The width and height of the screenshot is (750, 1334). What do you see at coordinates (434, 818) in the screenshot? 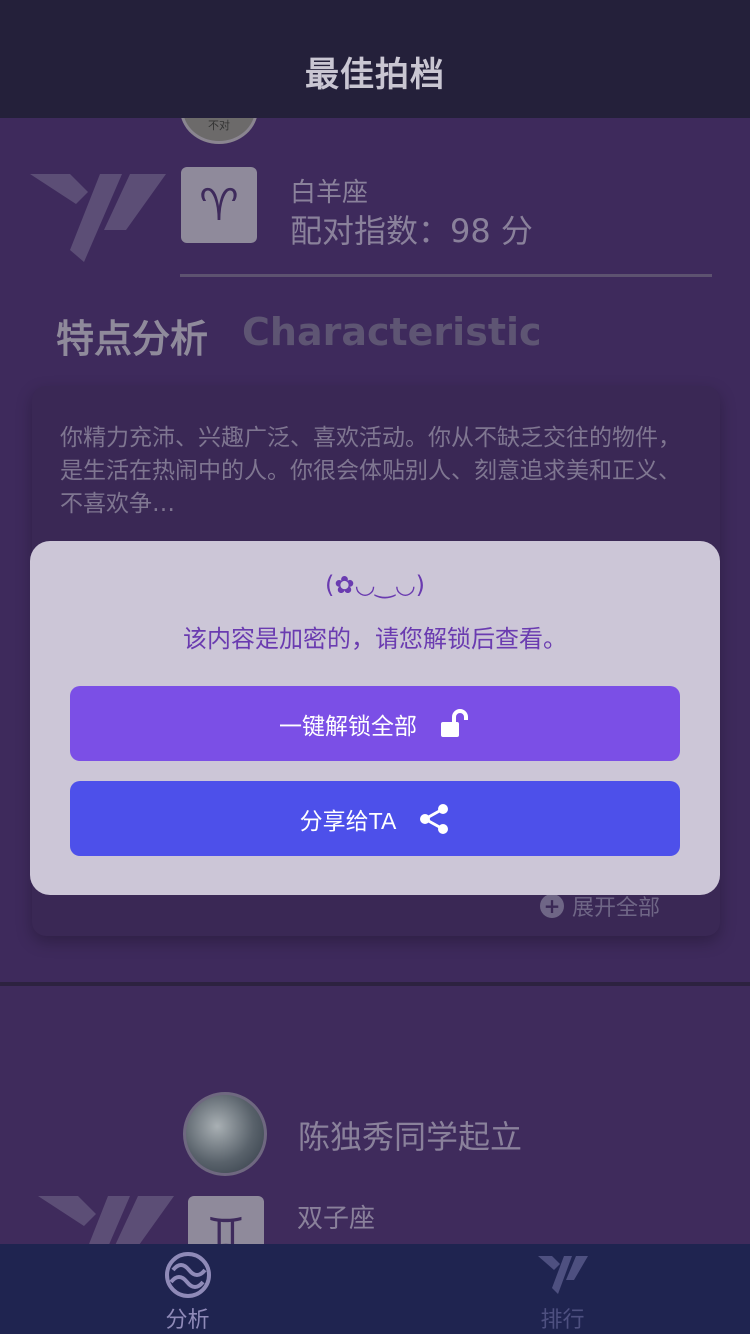
I see `share-icon` at bounding box center [434, 818].